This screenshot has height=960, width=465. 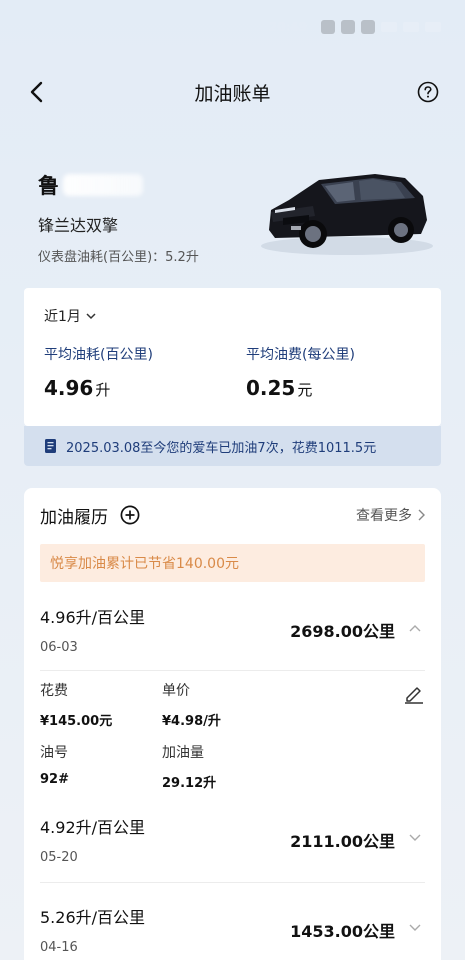 What do you see at coordinates (232, 357) in the screenshot?
I see `summary-card: 近1月 平均油耗(百公里) 4.96 升 平均油费(每公里) 0.25 元` at bounding box center [232, 357].